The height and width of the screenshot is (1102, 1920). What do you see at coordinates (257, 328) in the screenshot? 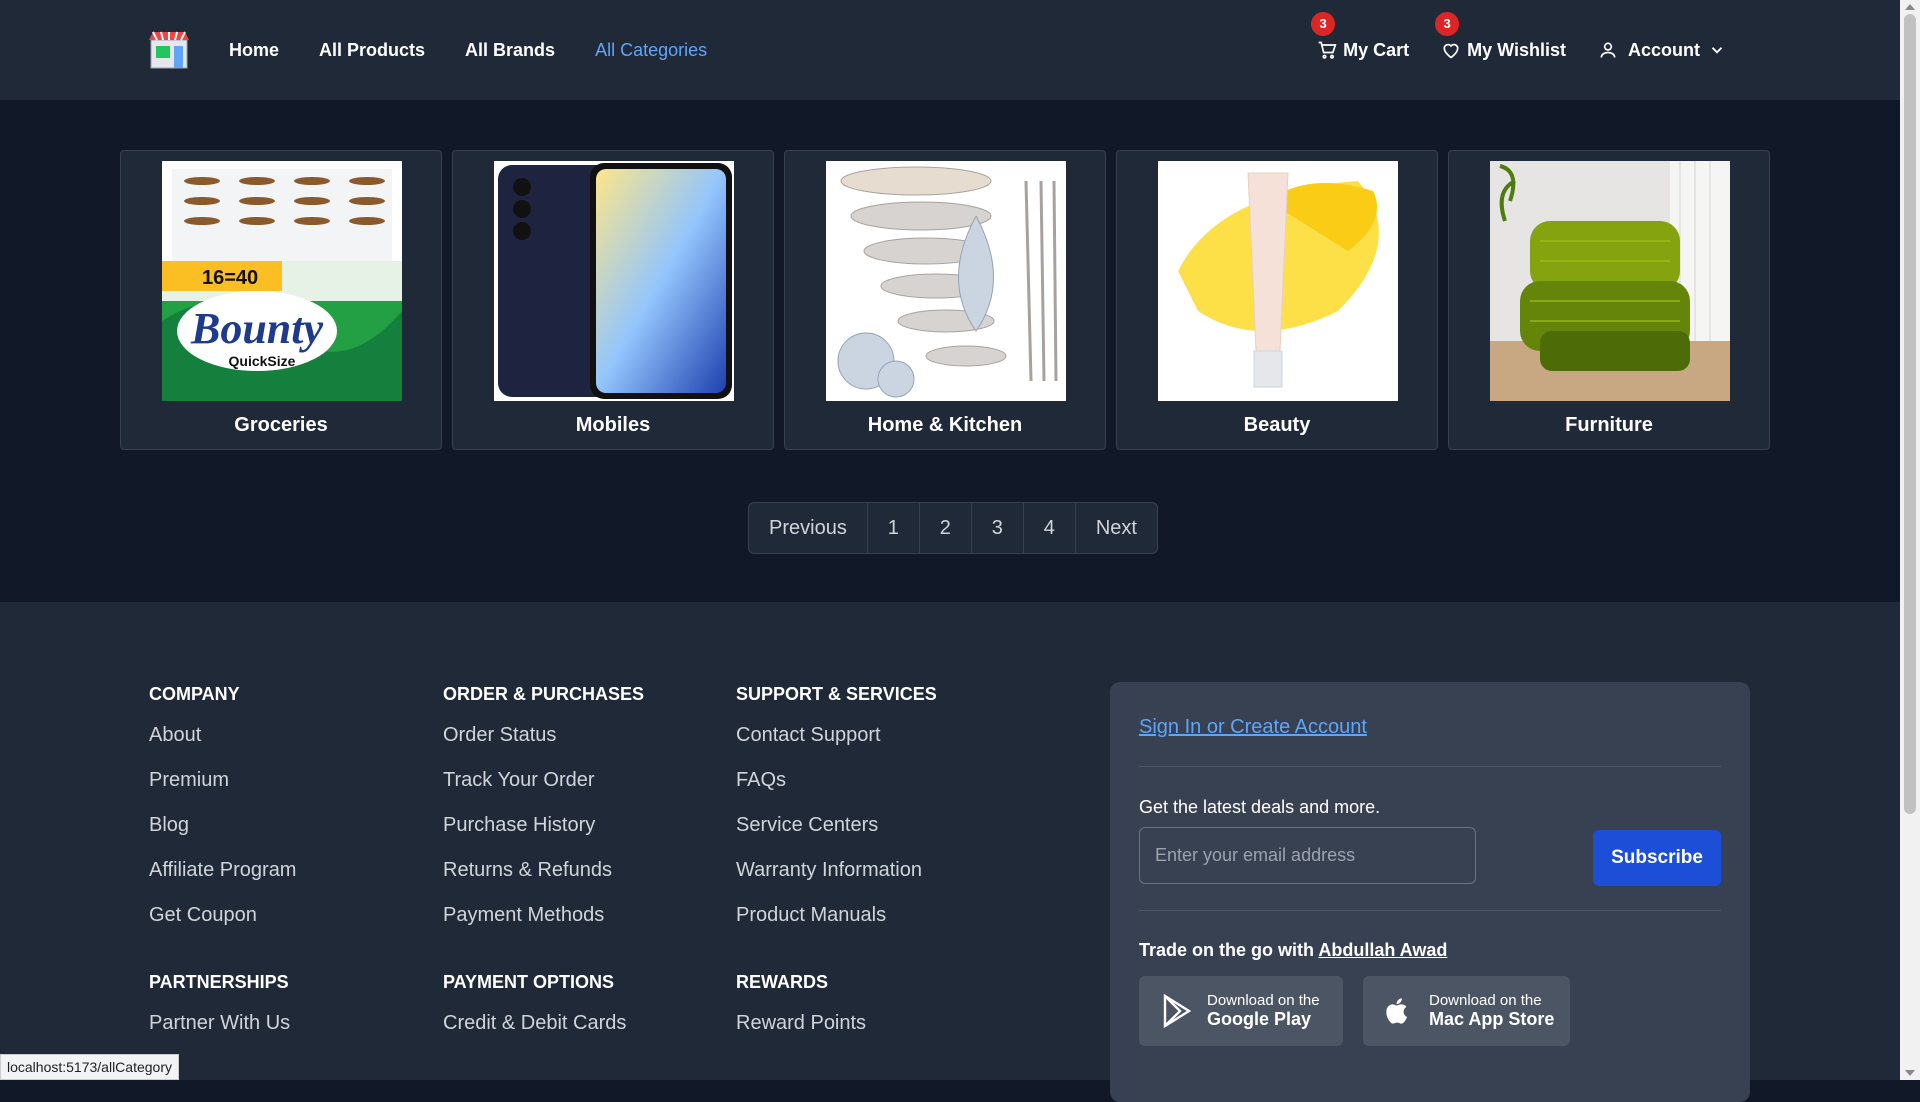
I see `svg-text: Bounty` at bounding box center [257, 328].